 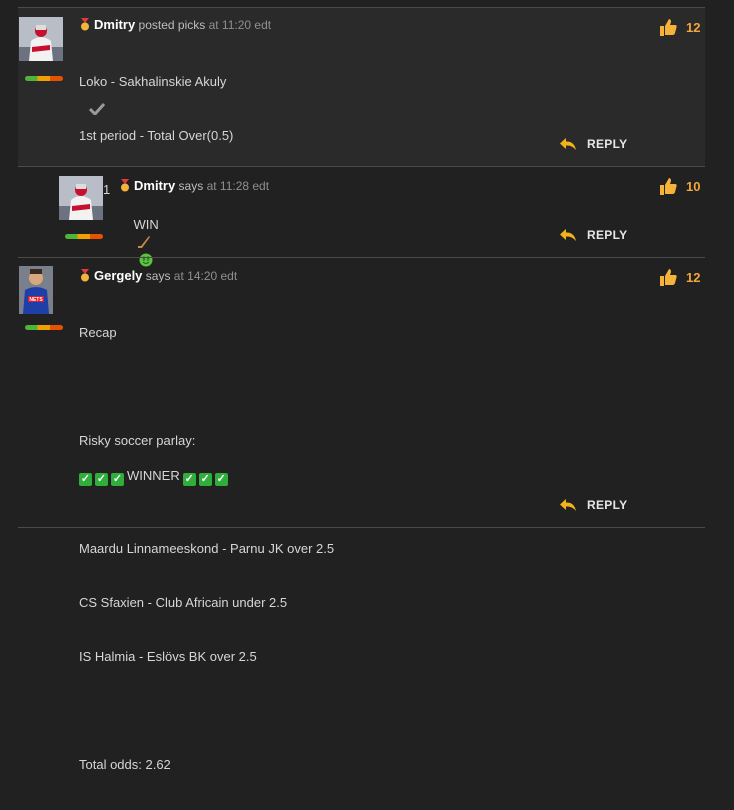 I want to click on winner-text: WINNER, so click(x=153, y=475).